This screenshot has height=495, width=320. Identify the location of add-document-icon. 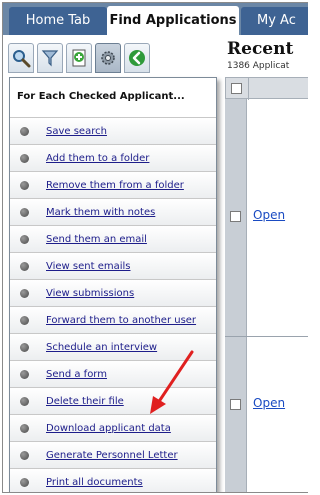
(79, 58).